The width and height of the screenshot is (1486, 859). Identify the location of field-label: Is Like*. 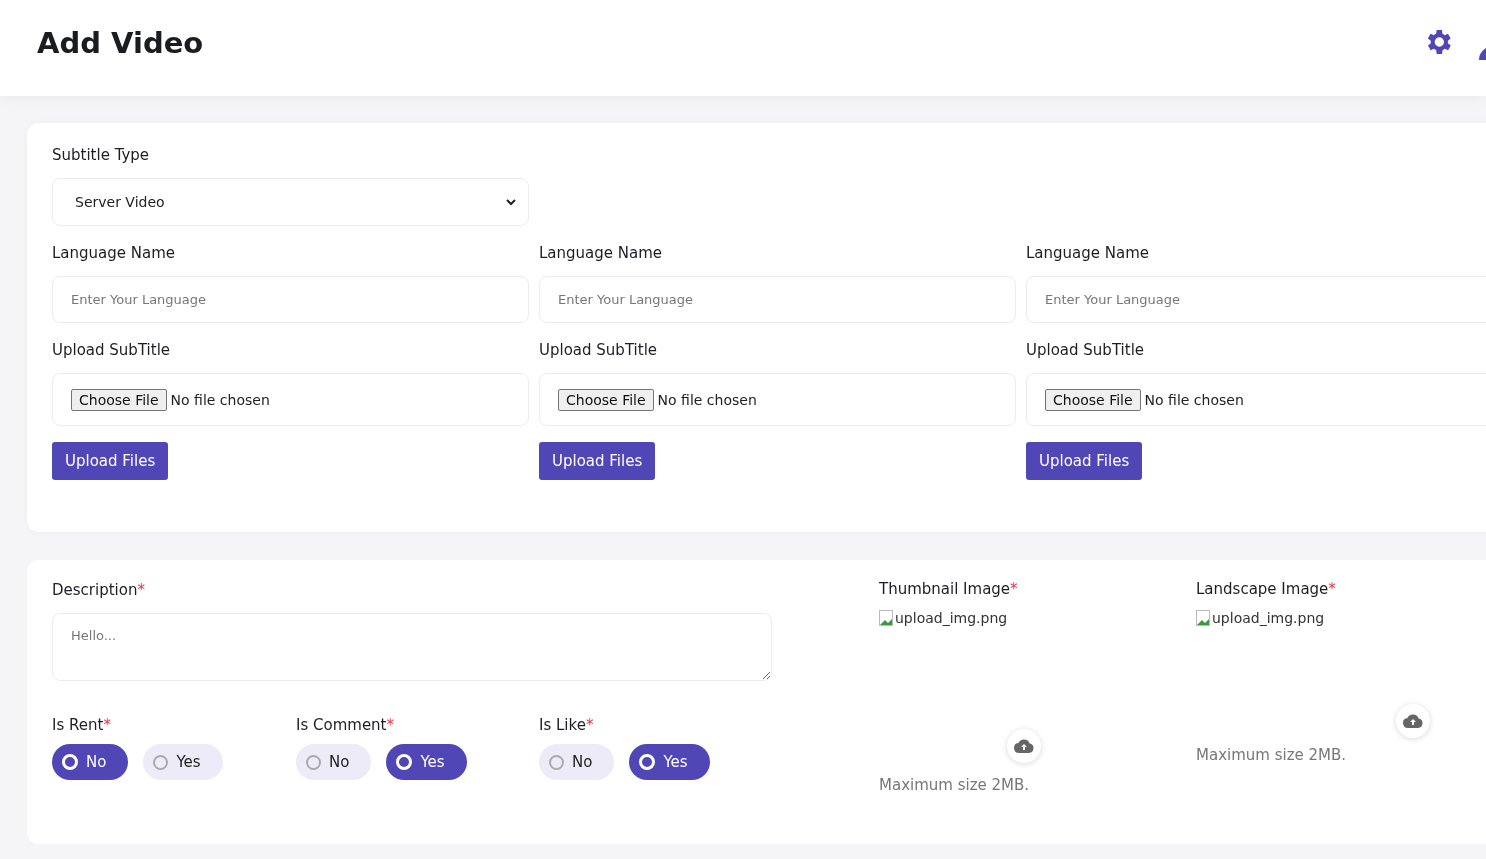
(566, 725).